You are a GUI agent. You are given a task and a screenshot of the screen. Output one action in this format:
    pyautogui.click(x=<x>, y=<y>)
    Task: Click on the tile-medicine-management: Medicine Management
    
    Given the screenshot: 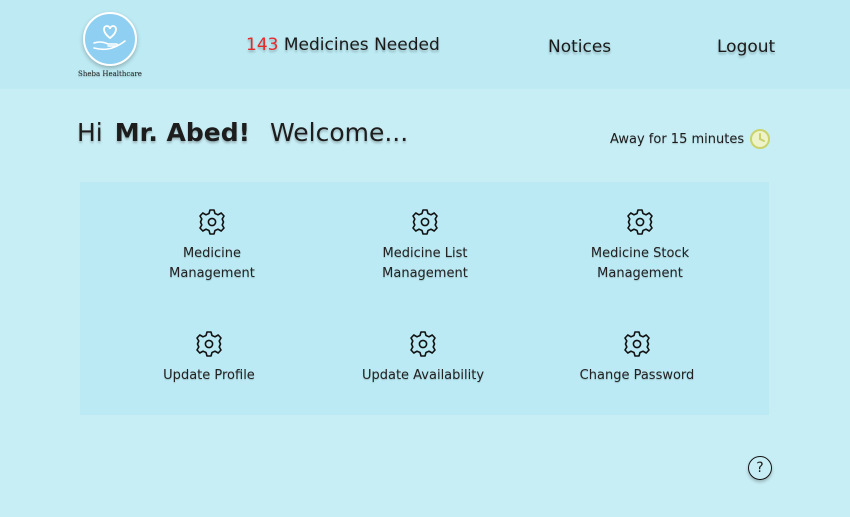 What is the action you would take?
    pyautogui.click(x=212, y=246)
    